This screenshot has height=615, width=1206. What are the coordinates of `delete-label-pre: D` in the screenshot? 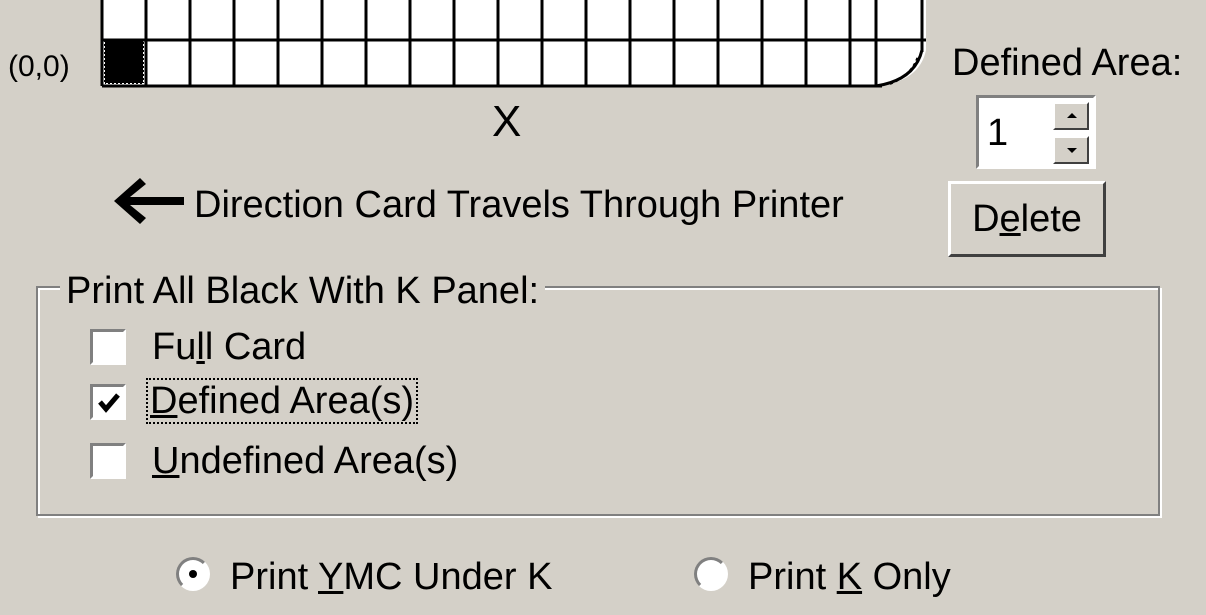 It's located at (986, 218).